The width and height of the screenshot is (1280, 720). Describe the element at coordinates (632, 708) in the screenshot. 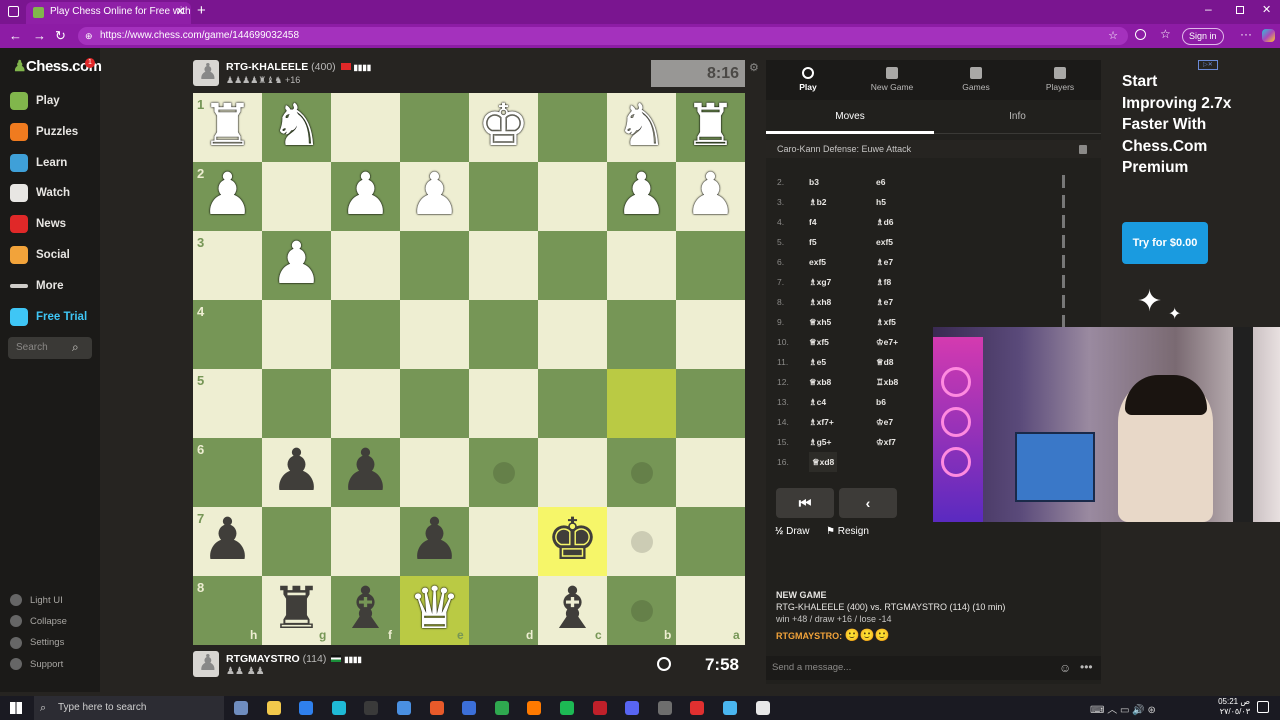

I see `discord-icon` at that location.